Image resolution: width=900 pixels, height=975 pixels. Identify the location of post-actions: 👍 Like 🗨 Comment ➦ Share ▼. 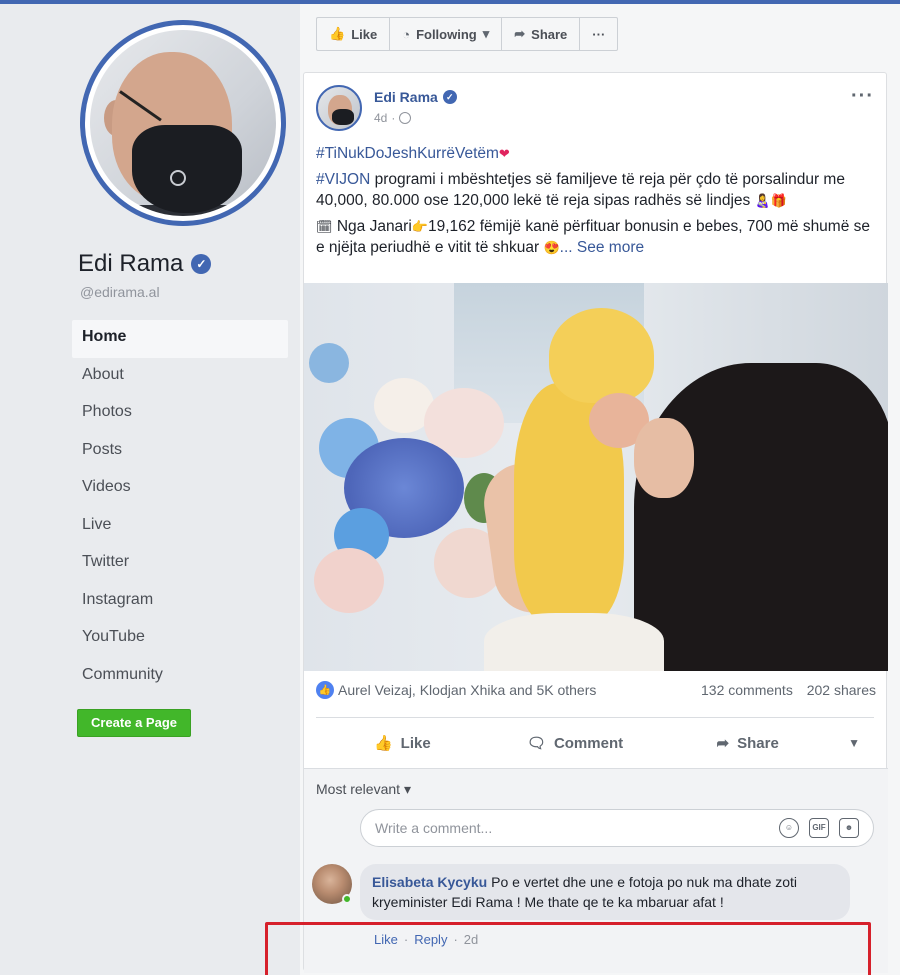
(595, 743).